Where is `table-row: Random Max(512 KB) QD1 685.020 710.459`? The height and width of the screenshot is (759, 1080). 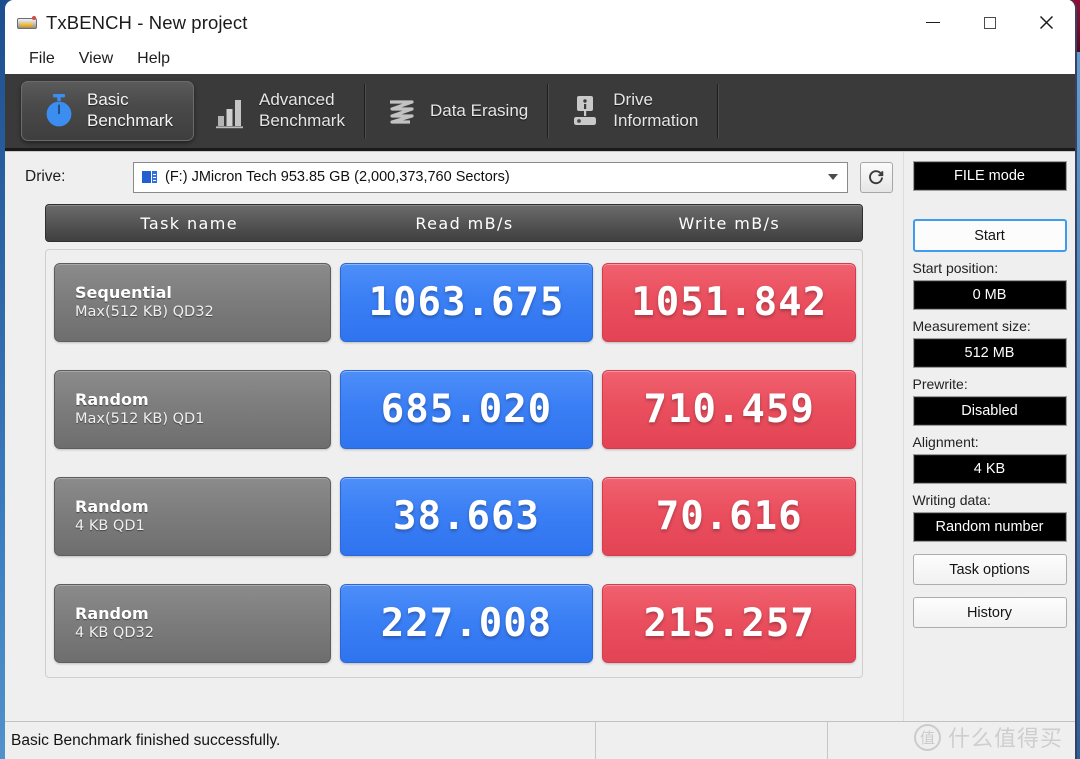 table-row: Random Max(512 KB) QD1 685.020 710.459 is located at coordinates (454, 409).